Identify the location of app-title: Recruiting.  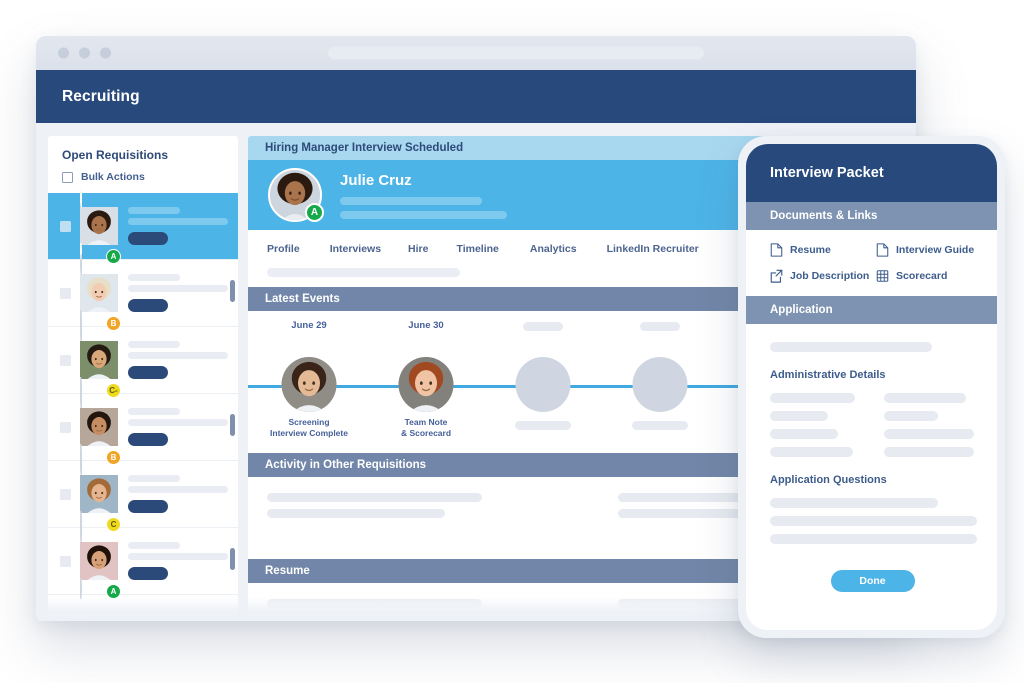
(101, 96).